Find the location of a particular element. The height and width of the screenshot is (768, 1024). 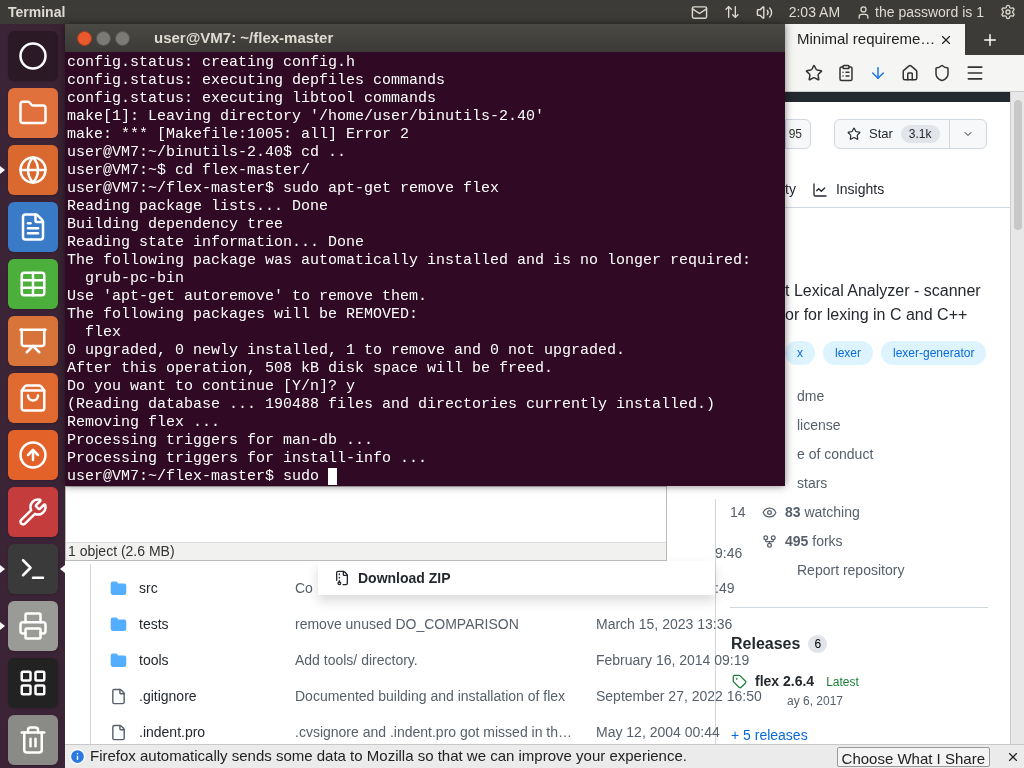

nav-tab: ty is located at coordinates (790, 189).